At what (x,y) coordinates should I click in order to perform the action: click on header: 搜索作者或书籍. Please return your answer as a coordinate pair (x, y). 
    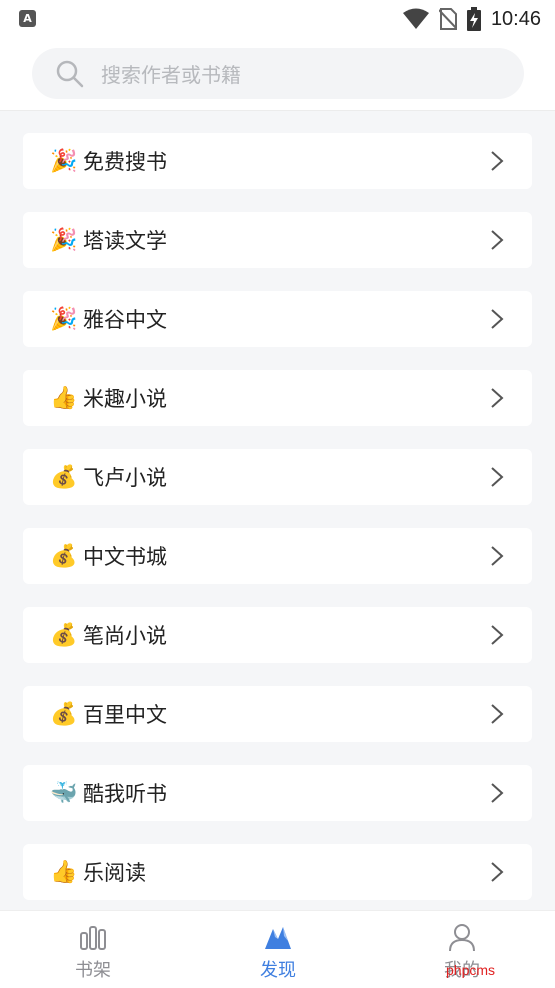
    Looking at the image, I should click on (277, 74).